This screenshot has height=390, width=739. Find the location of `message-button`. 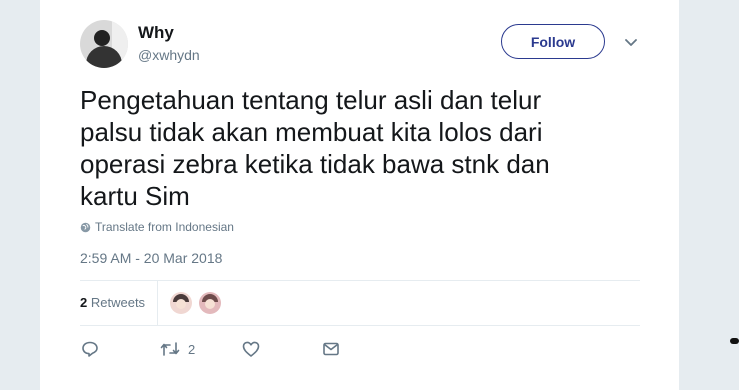

message-button is located at coordinates (331, 349).